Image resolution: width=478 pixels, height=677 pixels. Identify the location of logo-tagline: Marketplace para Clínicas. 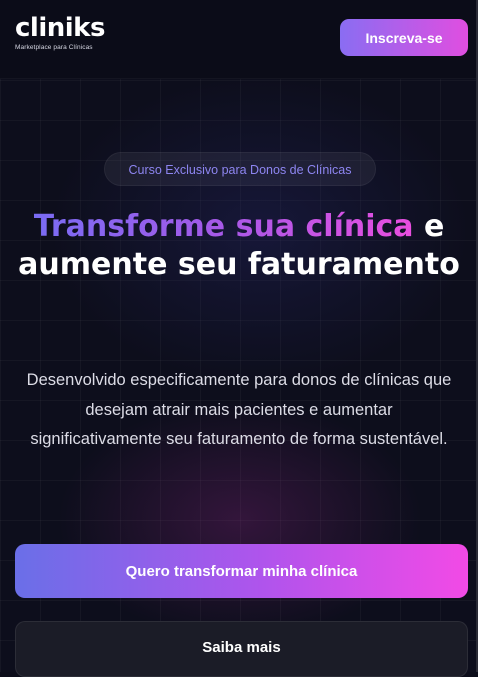
(54, 47).